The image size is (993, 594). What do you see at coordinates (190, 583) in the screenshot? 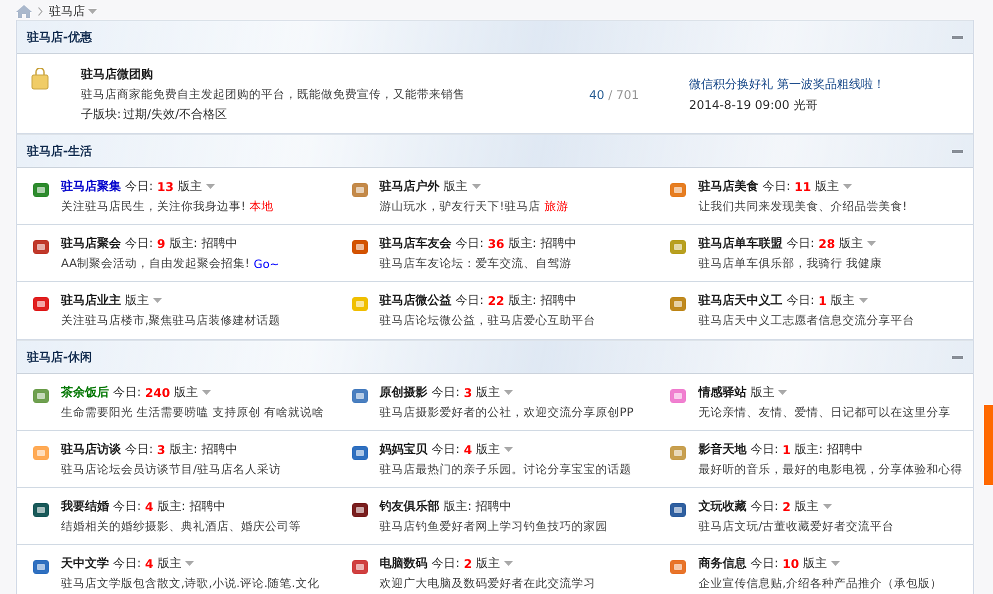
I see `forum-description: 驻马店文学版包含散文,诗歌,小说.评论.随笔.文化` at bounding box center [190, 583].